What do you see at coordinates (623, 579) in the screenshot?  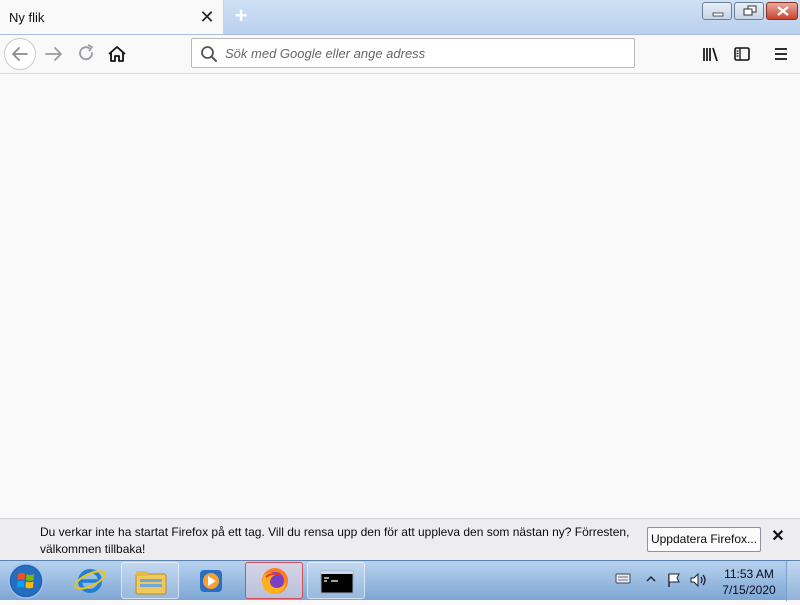 I see `keyboard-icon` at bounding box center [623, 579].